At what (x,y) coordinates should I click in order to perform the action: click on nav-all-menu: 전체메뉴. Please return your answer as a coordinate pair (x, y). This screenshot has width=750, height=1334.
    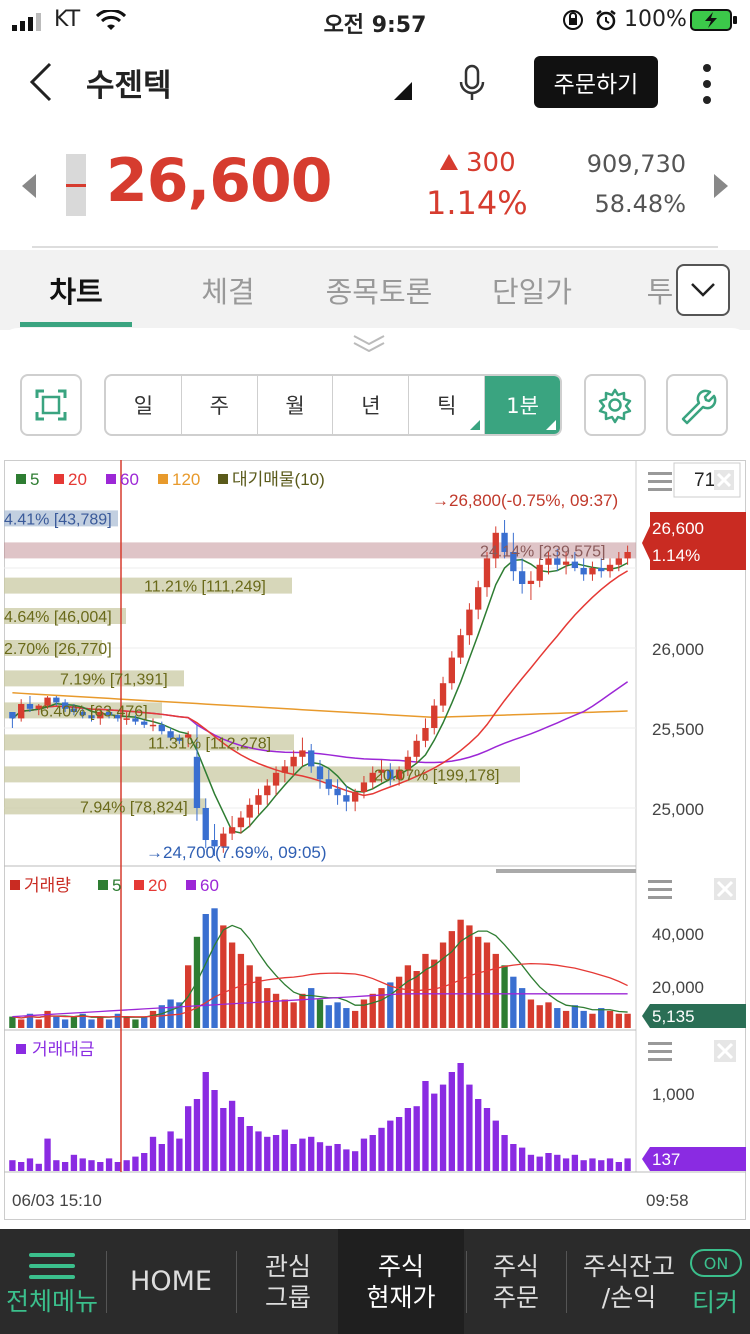
    Looking at the image, I should click on (52, 1281).